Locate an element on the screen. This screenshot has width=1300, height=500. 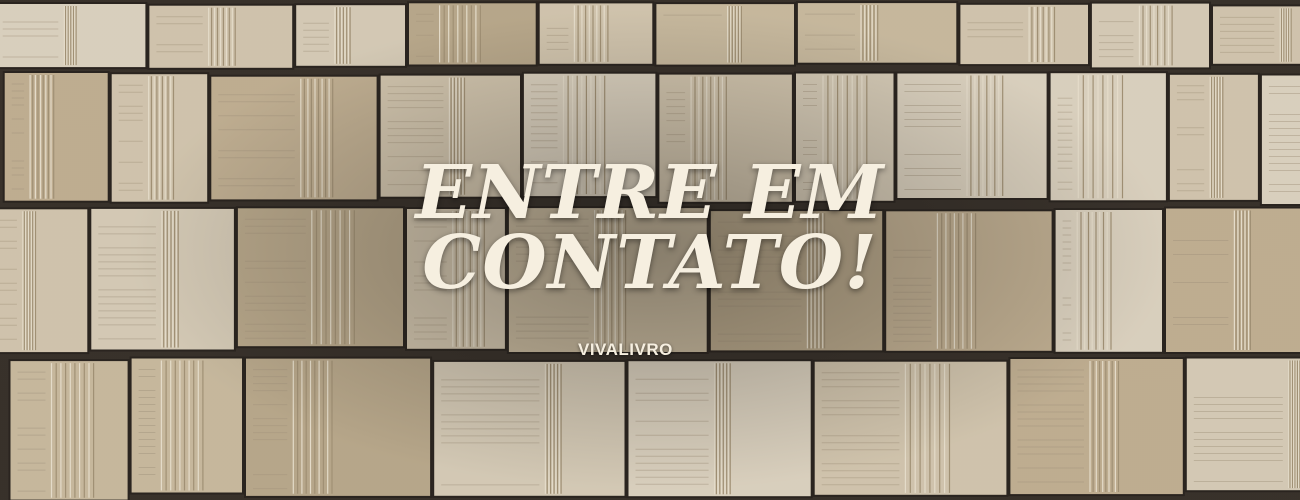
page-title: ENTRE EM CONTATO! is located at coordinates (650, 228).